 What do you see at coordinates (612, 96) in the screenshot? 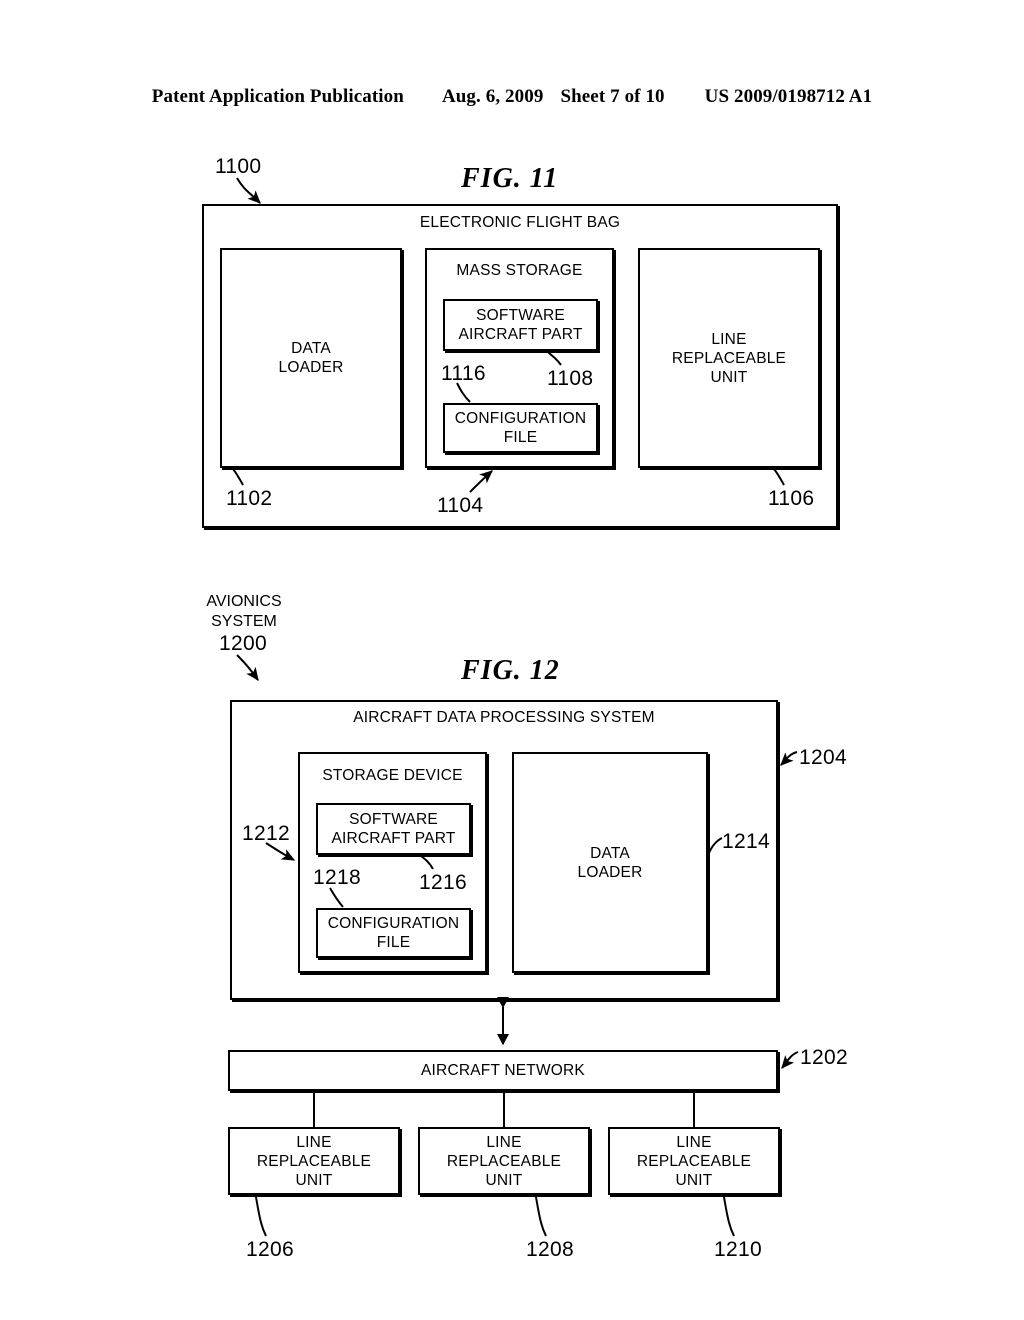
I see `publication-header-sheet: Sheet 7 of 10` at bounding box center [612, 96].